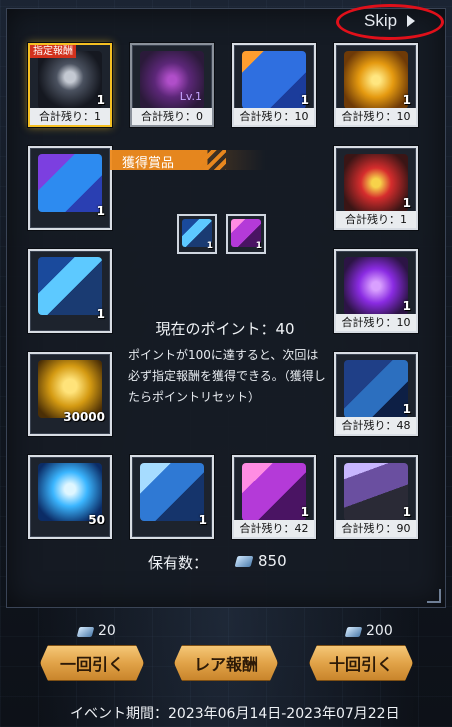 This screenshot has width=452, height=727. What do you see at coordinates (70, 497) in the screenshot?
I see `reward-tile: 50` at bounding box center [70, 497].